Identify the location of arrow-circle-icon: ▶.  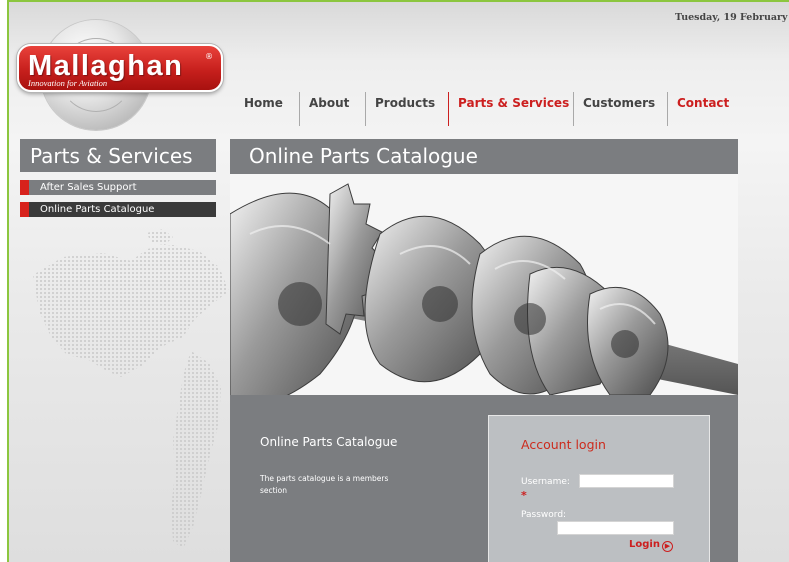
(667, 546).